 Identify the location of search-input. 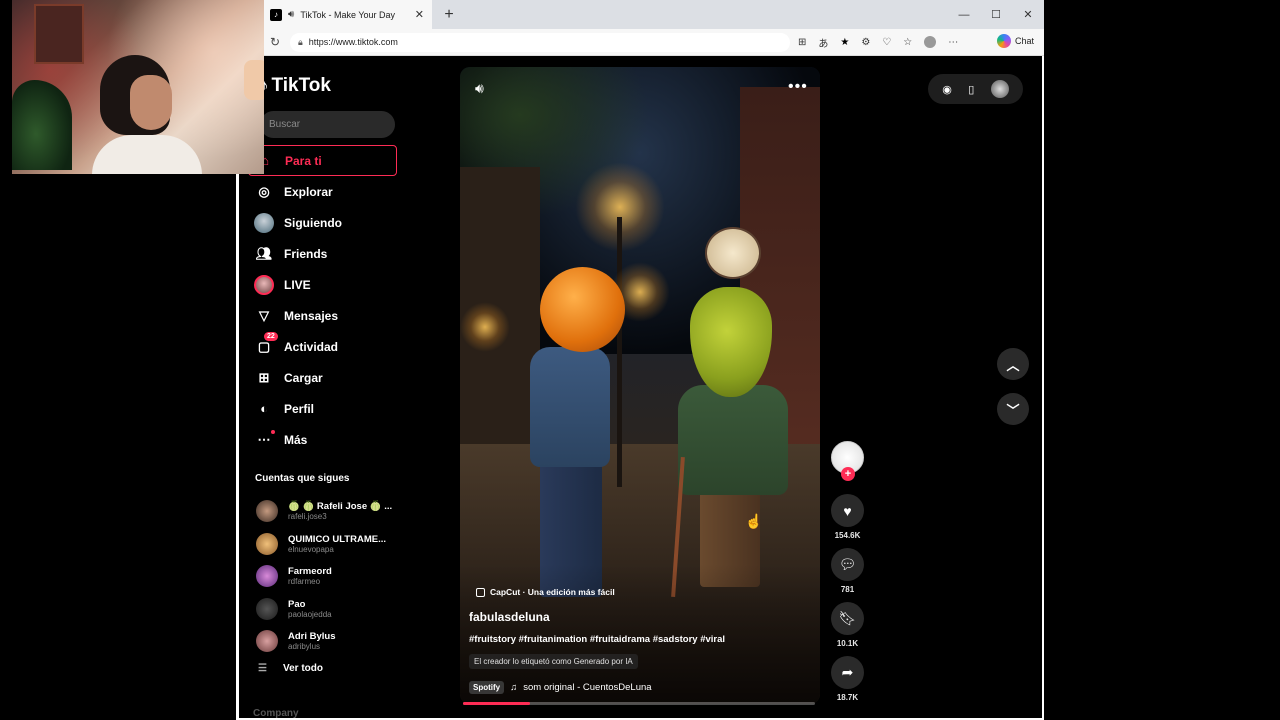
(327, 124).